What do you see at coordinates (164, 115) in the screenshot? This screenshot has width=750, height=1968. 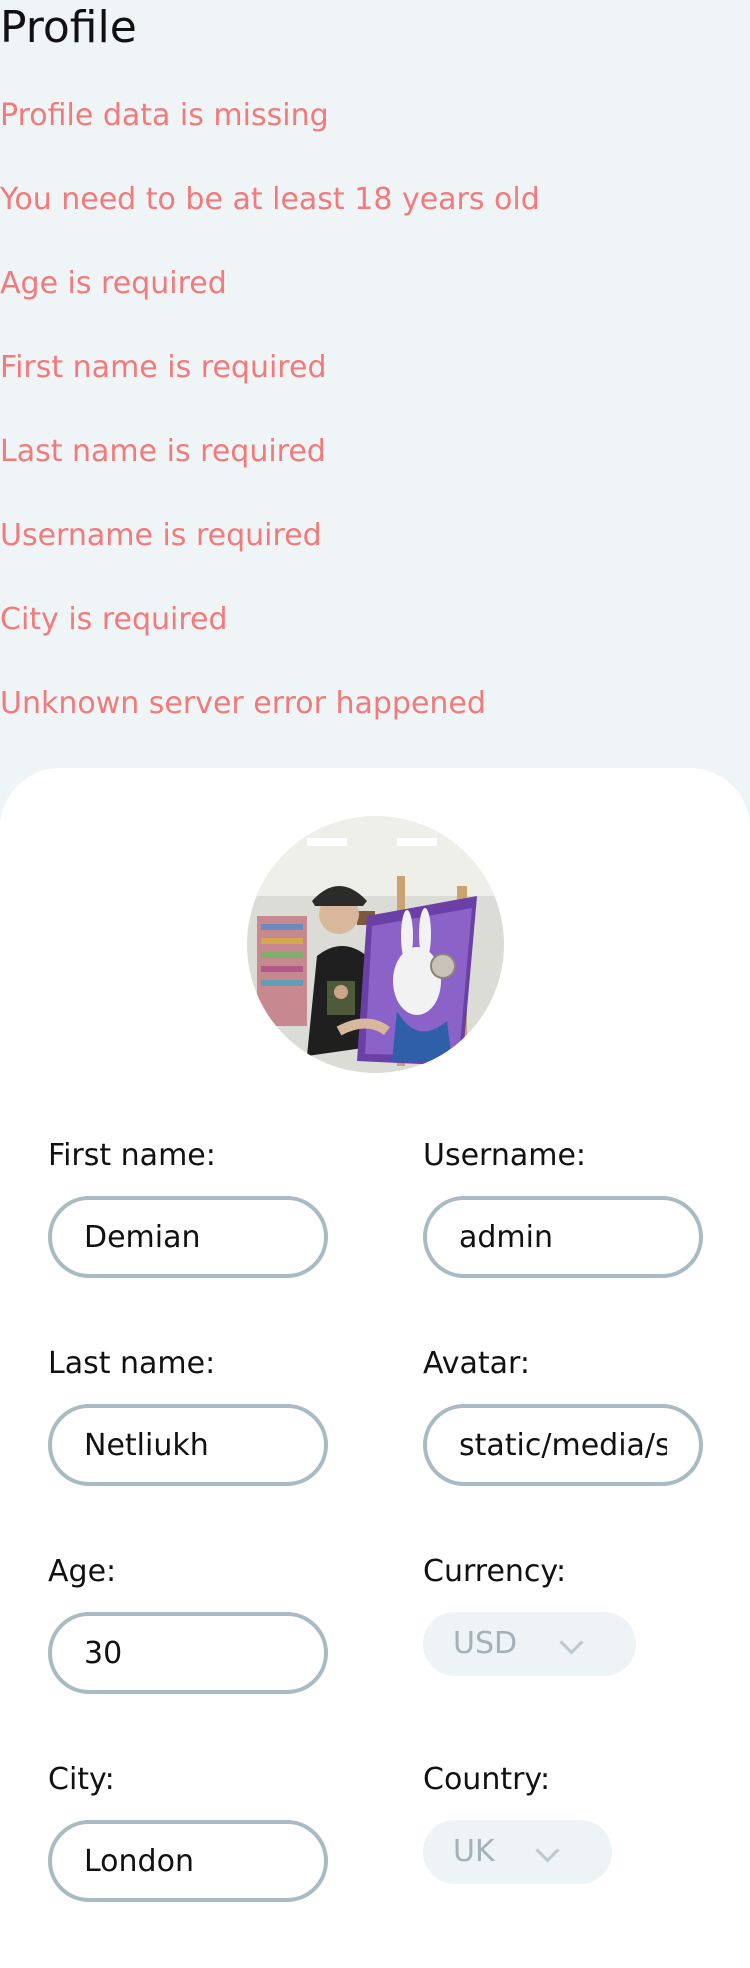 I see `error-message: Profile data is missing` at bounding box center [164, 115].